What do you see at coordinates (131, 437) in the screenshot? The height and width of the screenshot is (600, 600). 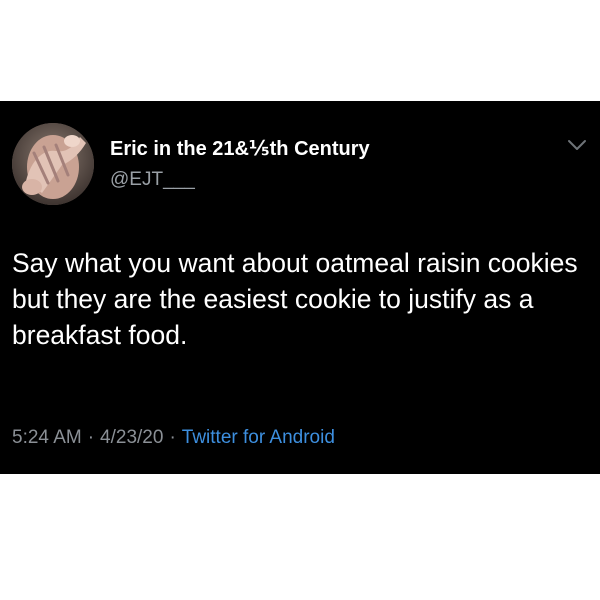 I see `tweet-date: 4/23/20` at bounding box center [131, 437].